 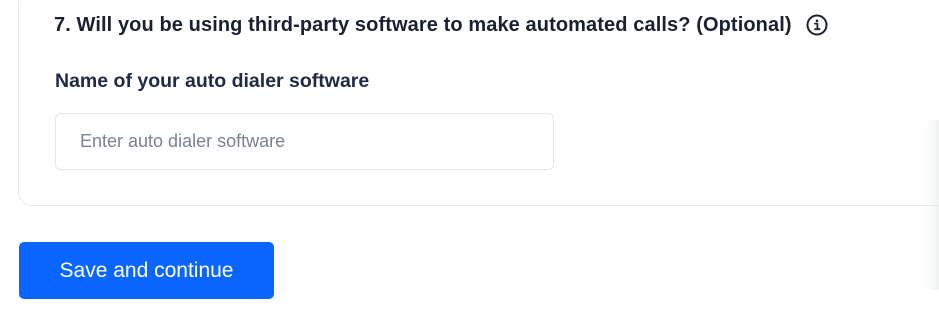 I want to click on scroll-edge-shadow, so click(x=932, y=205).